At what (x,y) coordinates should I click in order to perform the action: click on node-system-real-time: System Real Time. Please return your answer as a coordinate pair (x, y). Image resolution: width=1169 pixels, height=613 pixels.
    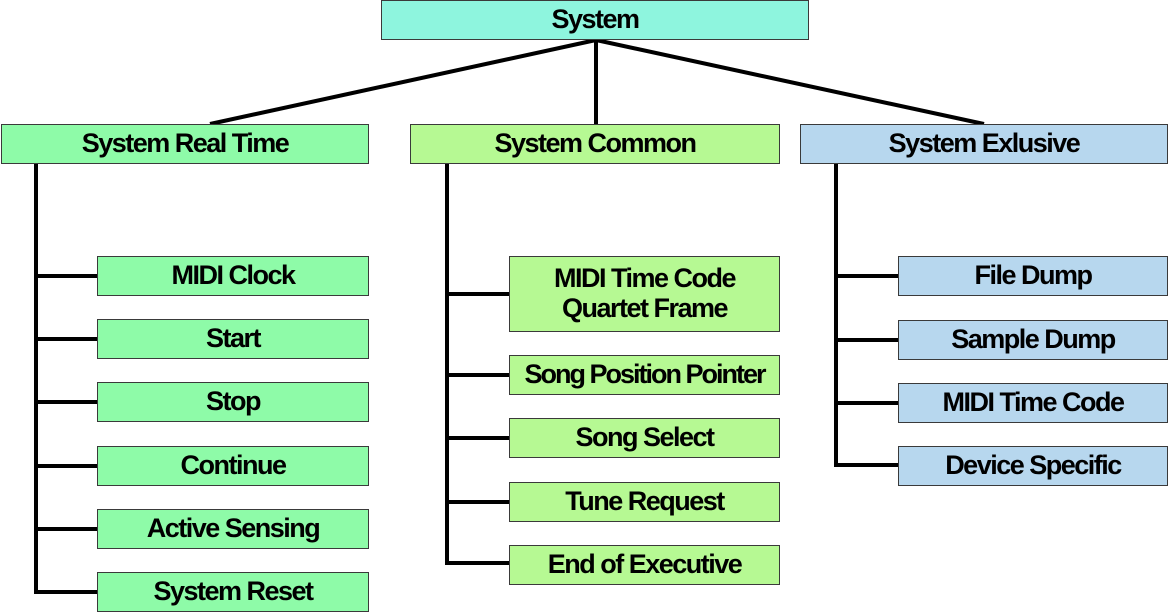
    Looking at the image, I should click on (185, 144).